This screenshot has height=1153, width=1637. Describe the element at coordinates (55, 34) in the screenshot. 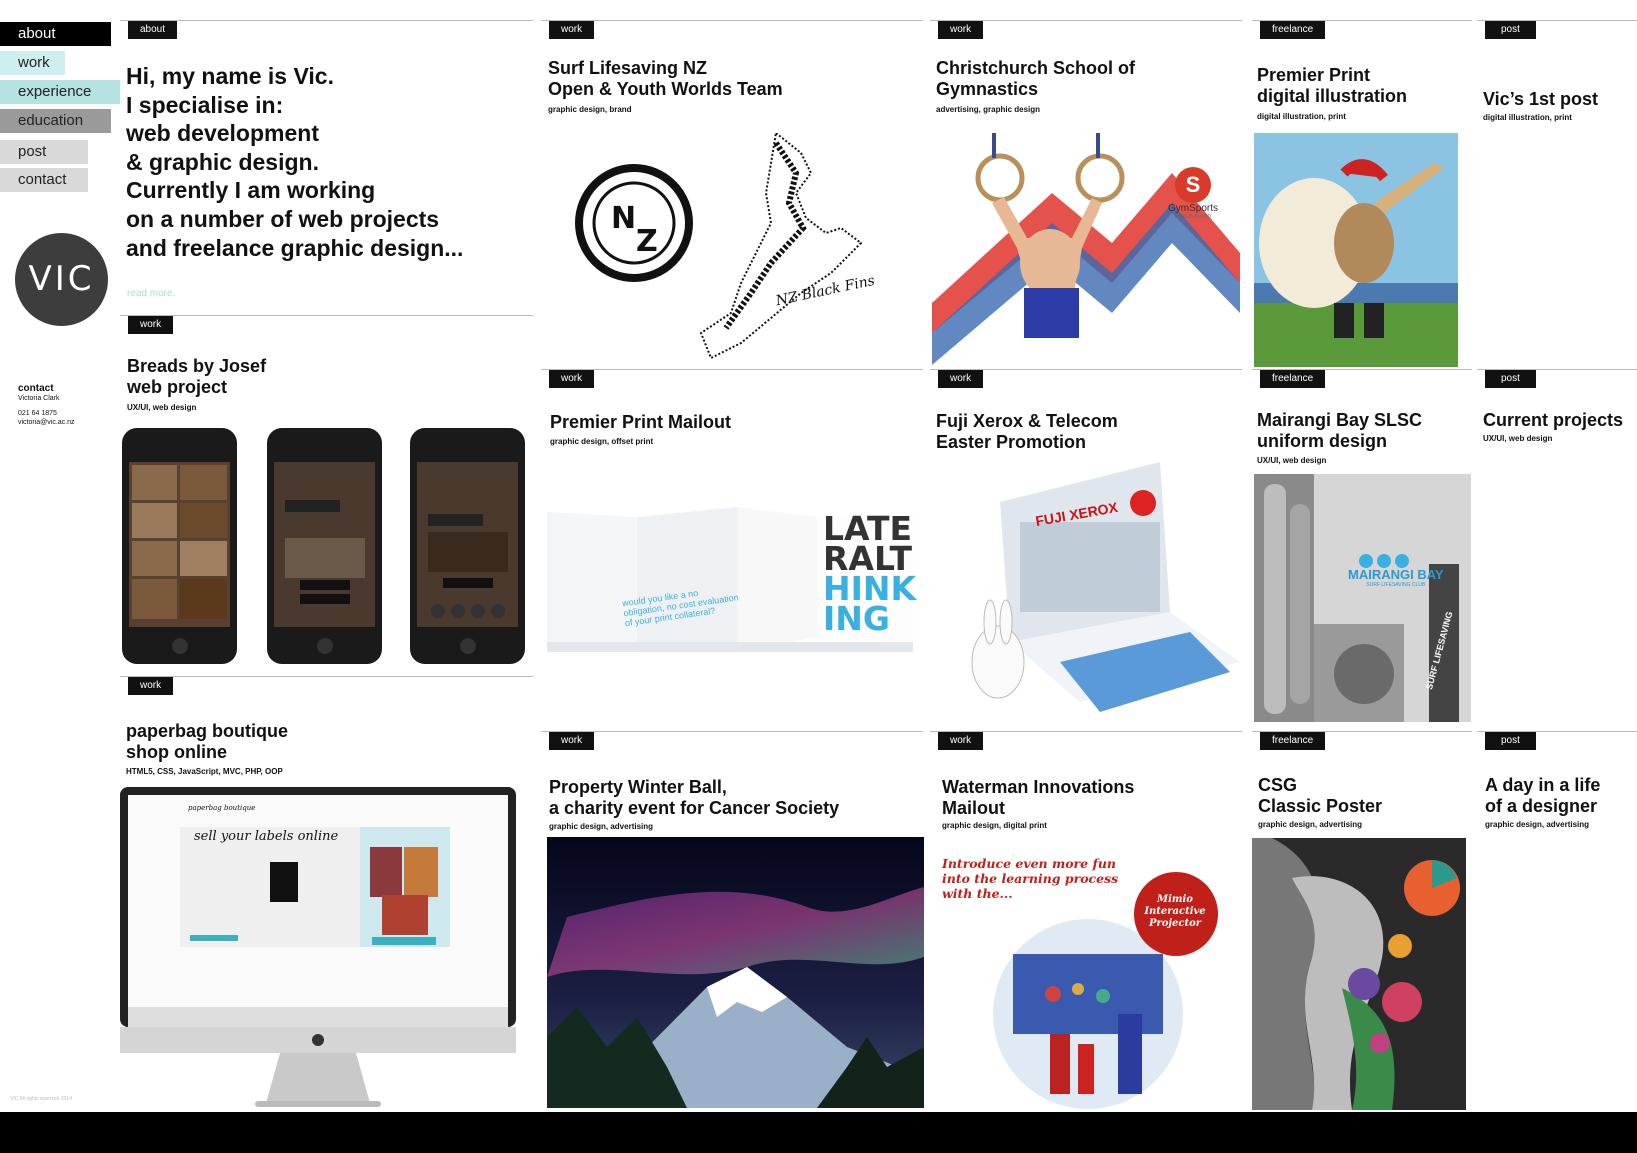

I see `nav-about: about` at that location.